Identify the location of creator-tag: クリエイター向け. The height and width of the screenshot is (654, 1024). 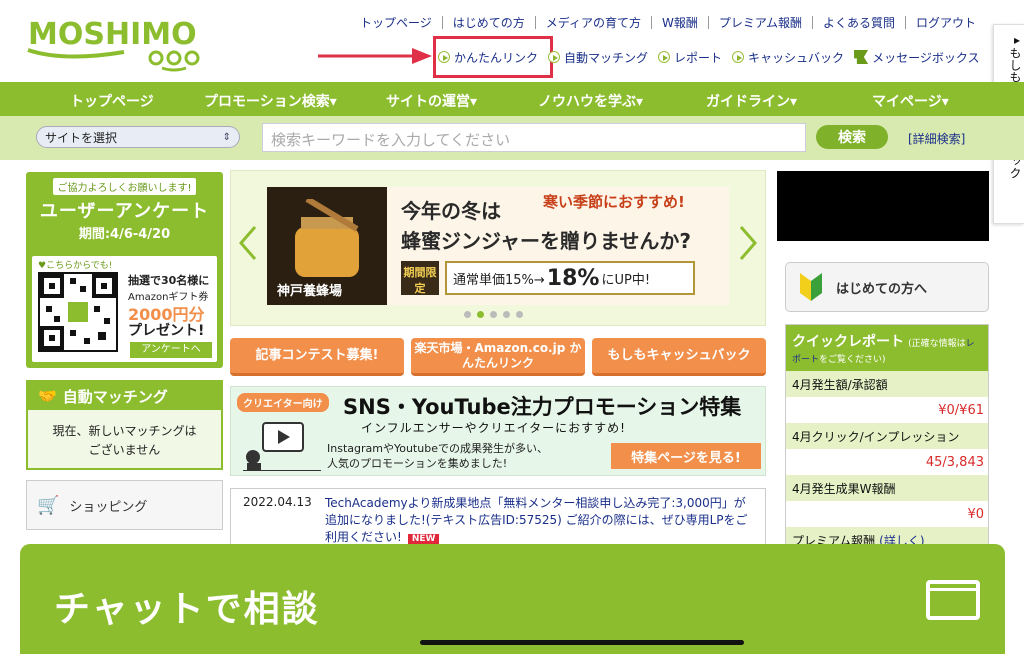
(283, 402).